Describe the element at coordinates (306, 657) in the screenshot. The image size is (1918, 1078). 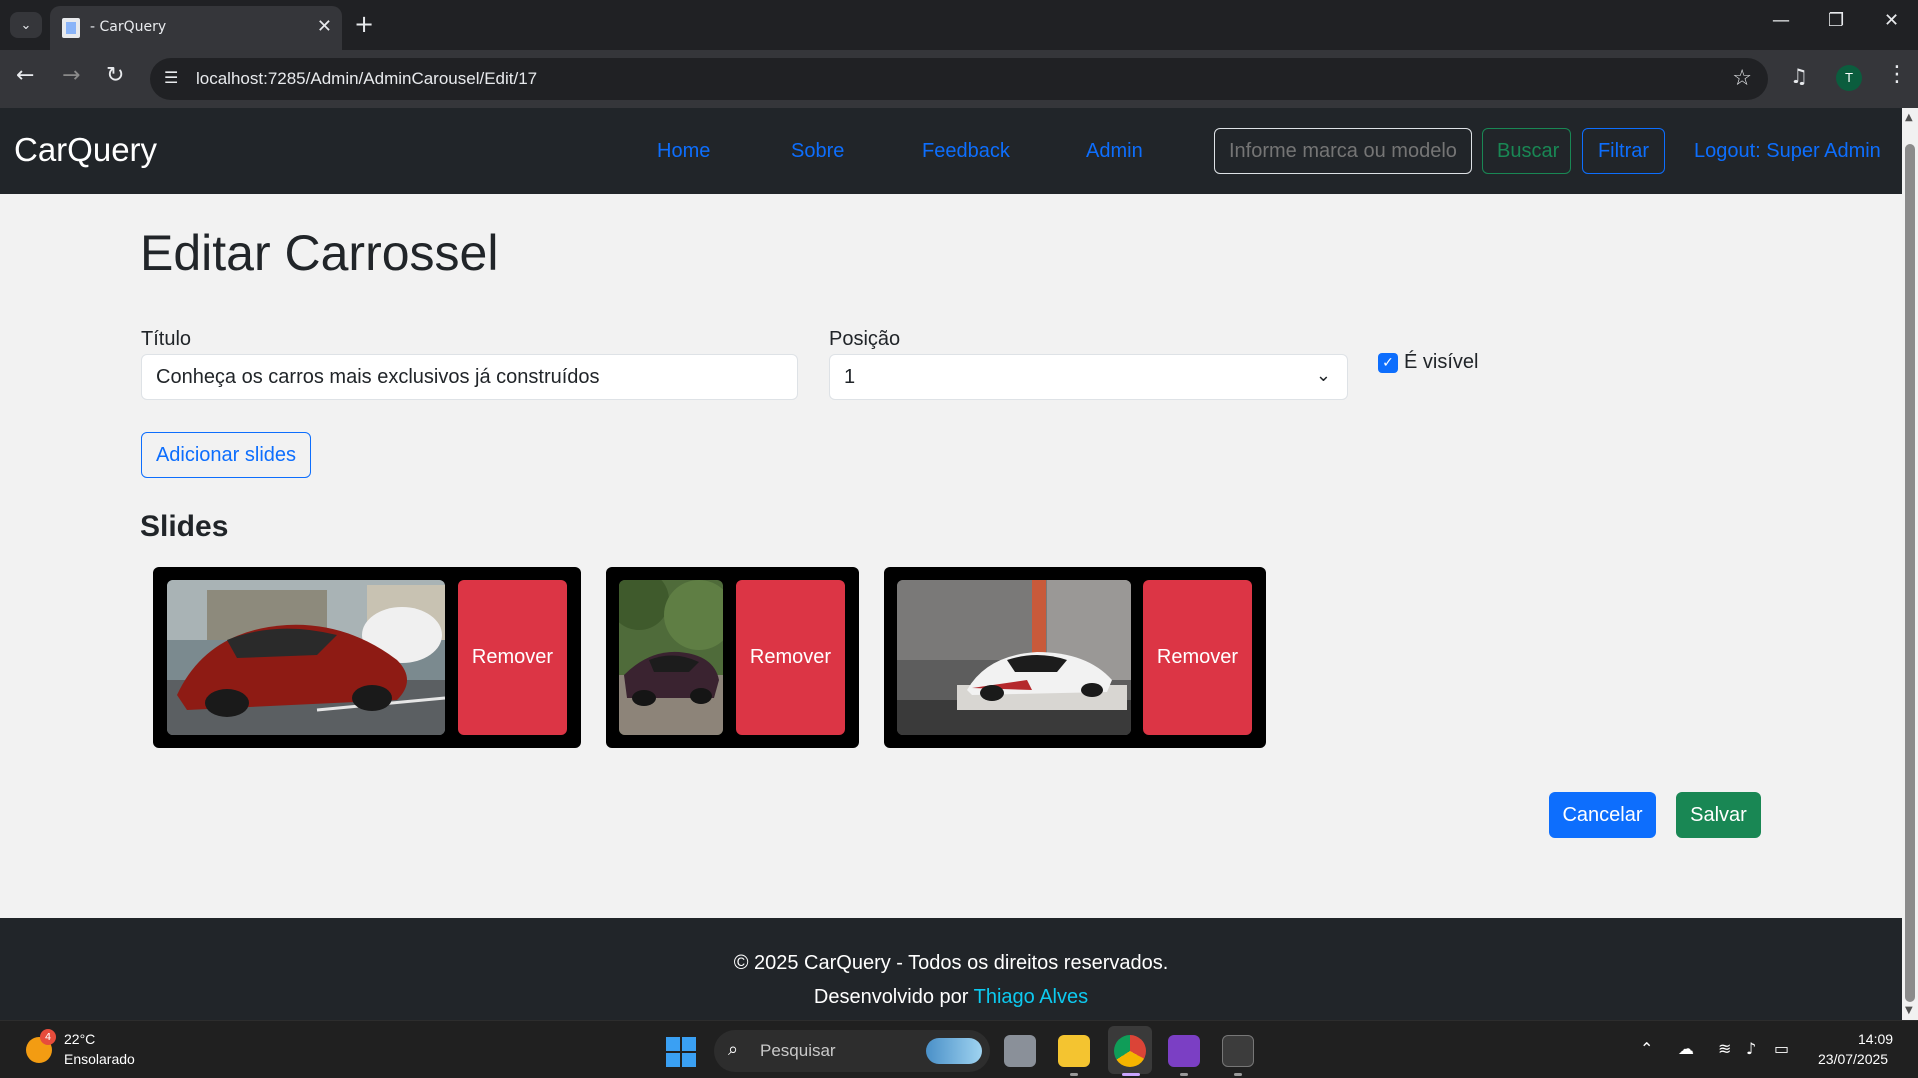
I see `slide-image-red-supercar` at that location.